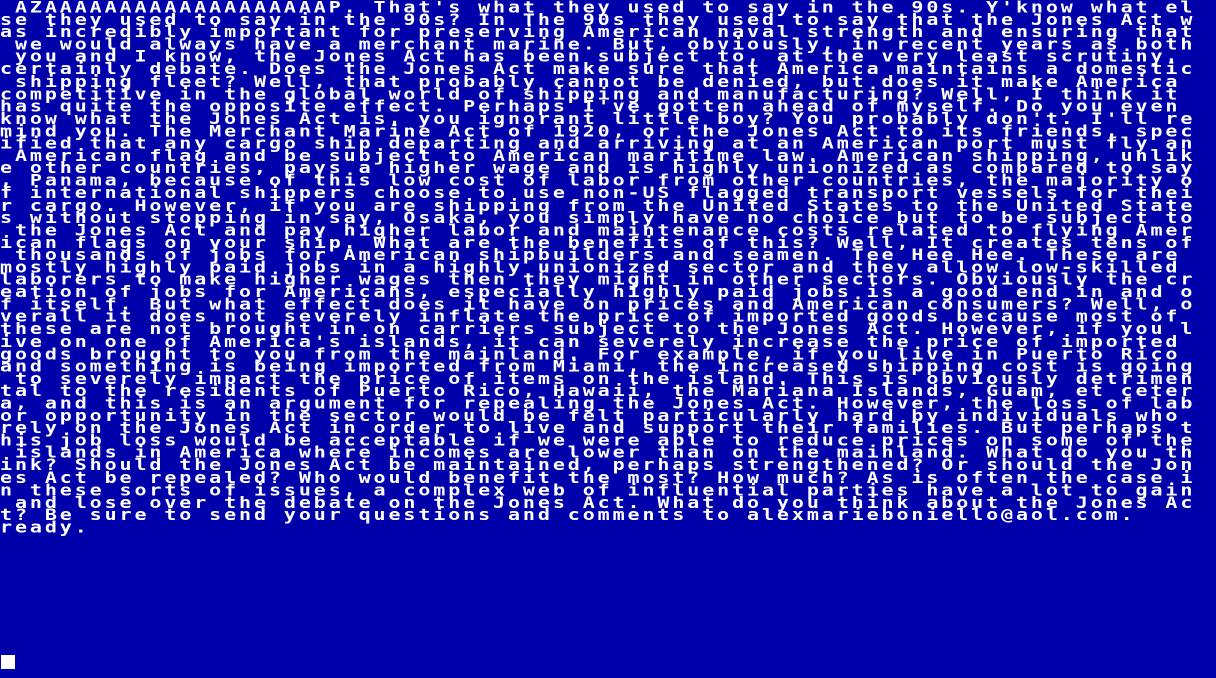 The image size is (1216, 678). What do you see at coordinates (45, 526) in the screenshot?
I see `ready-prompt: ready.` at bounding box center [45, 526].